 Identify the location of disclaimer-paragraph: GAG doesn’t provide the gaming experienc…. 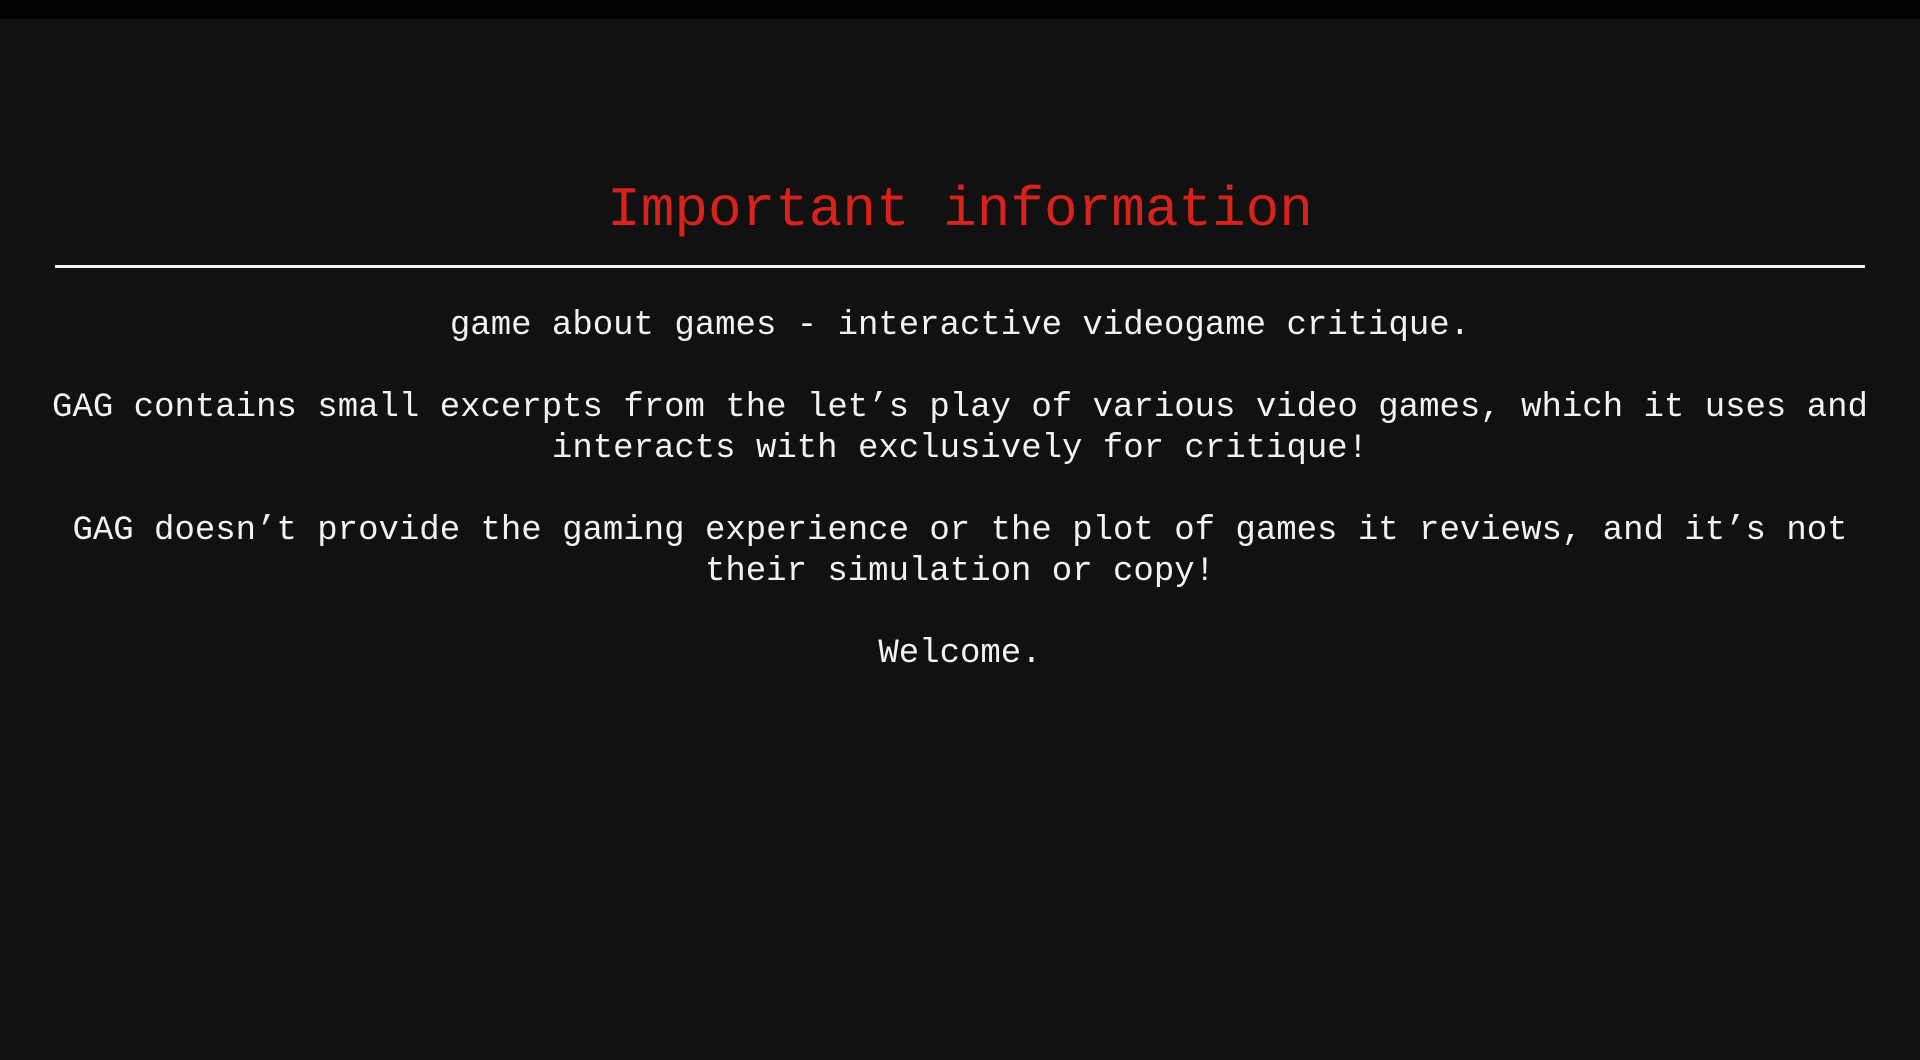
(960, 552).